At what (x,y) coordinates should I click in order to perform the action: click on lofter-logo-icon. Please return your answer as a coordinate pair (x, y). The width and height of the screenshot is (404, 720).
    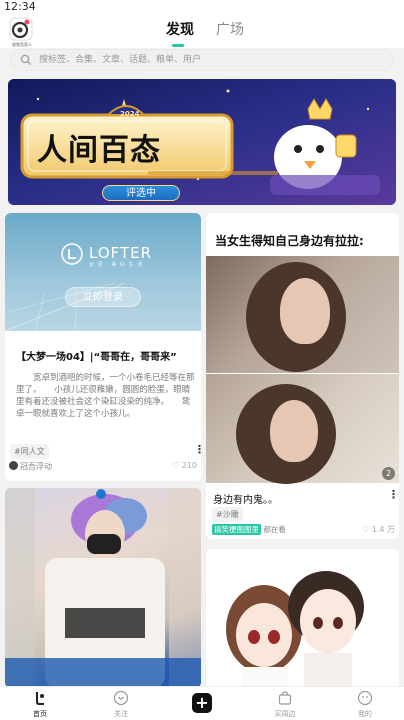
    Looking at the image, I should click on (72, 254).